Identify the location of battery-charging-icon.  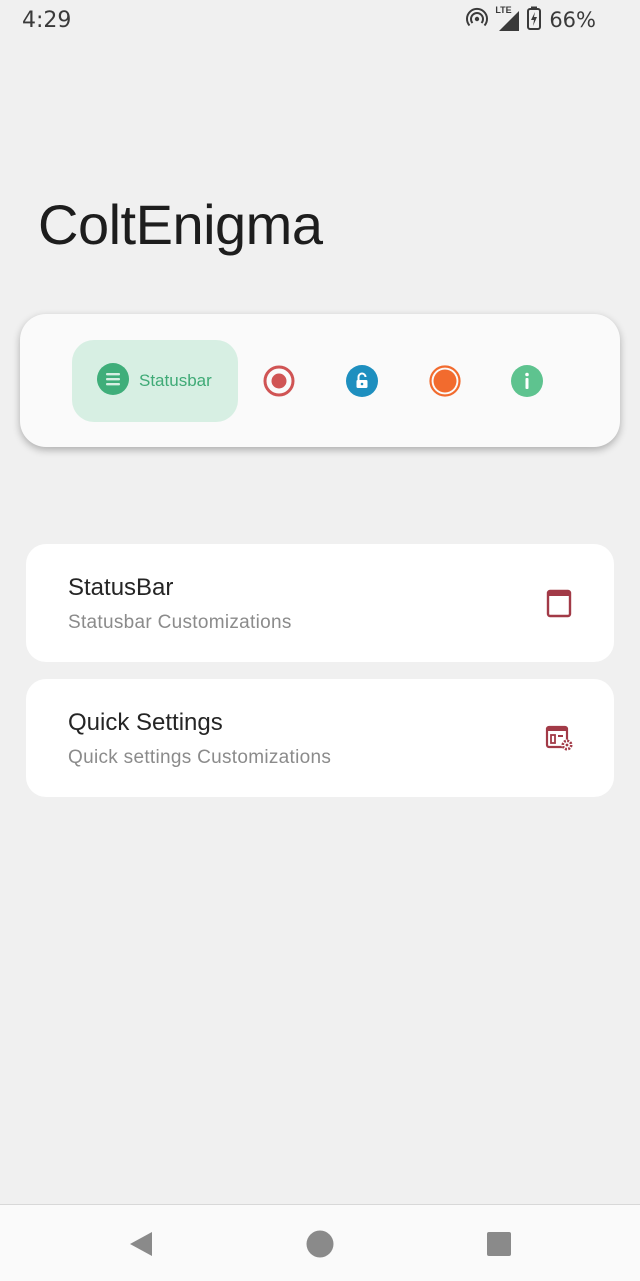
(534, 20).